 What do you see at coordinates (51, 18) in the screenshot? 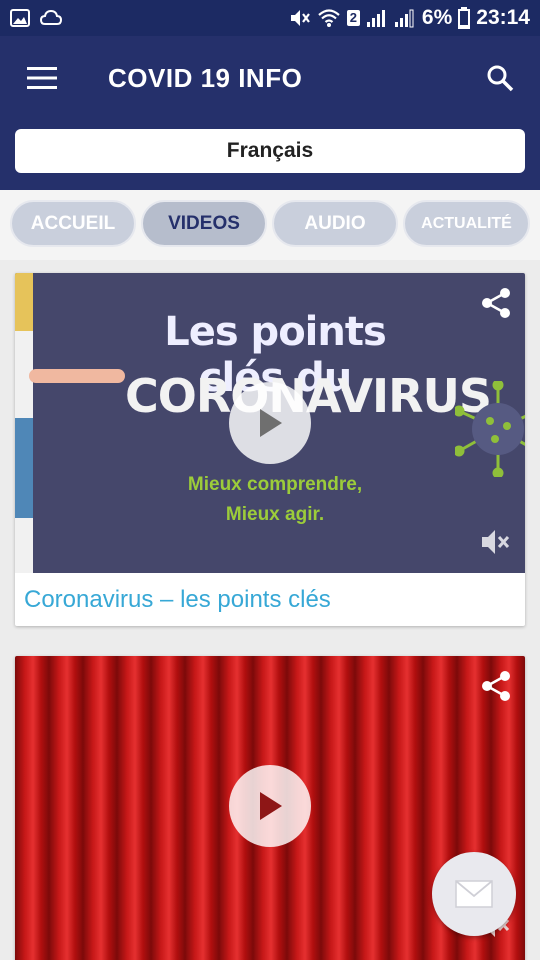
I see `cloud-sync-icon` at bounding box center [51, 18].